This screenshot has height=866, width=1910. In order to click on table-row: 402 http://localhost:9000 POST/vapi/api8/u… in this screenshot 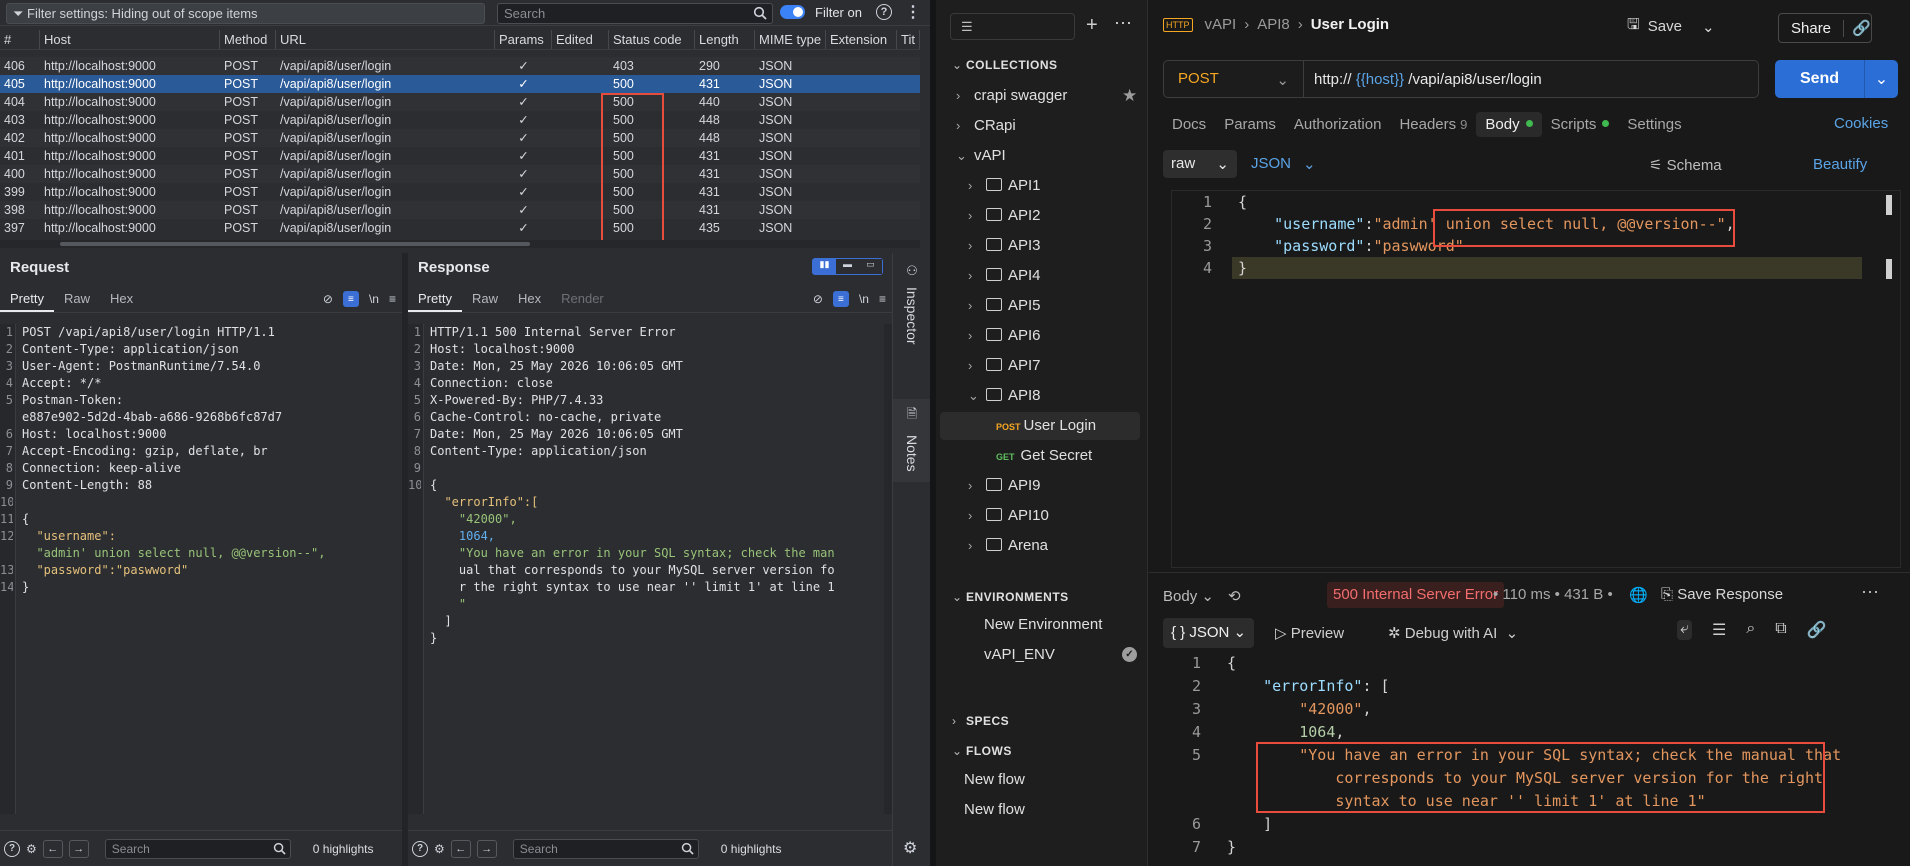, I will do `click(460, 138)`.